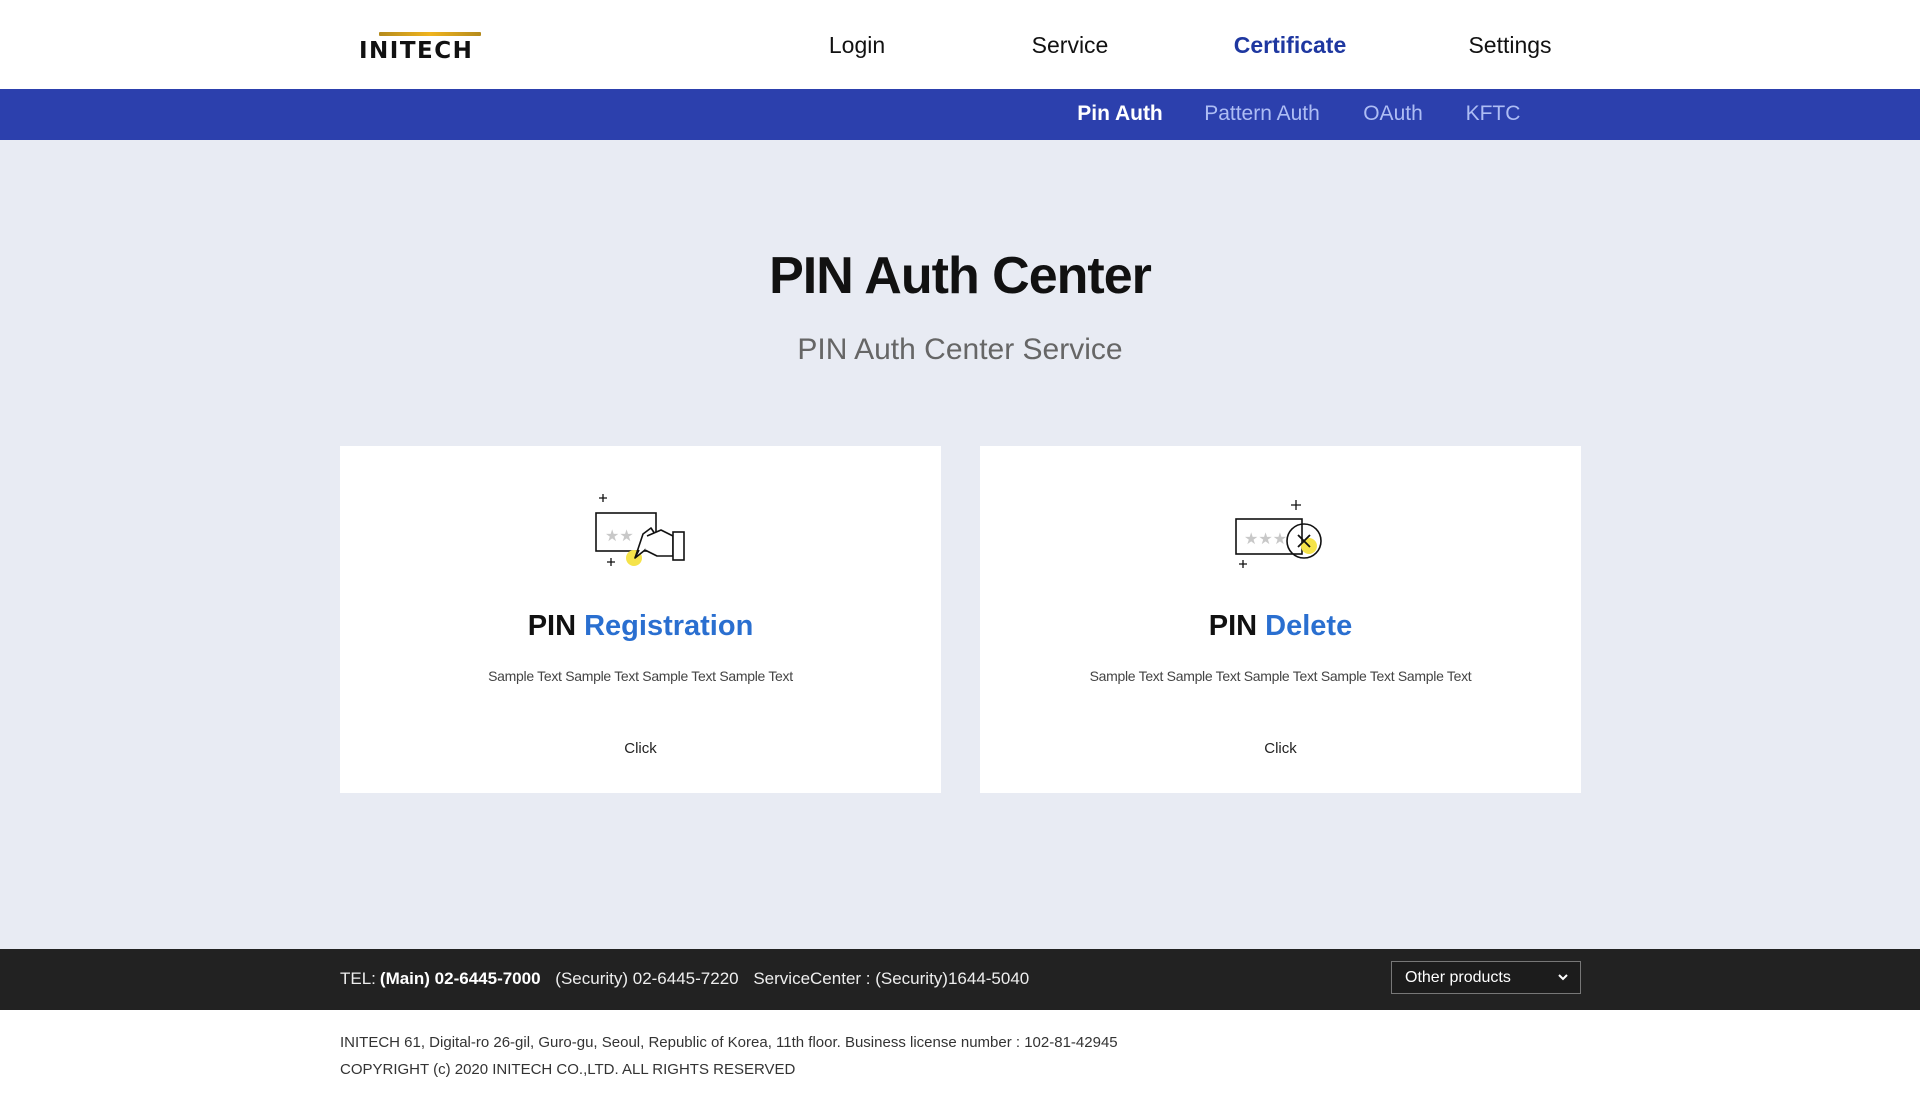  I want to click on select-value: Other products, so click(1458, 977).